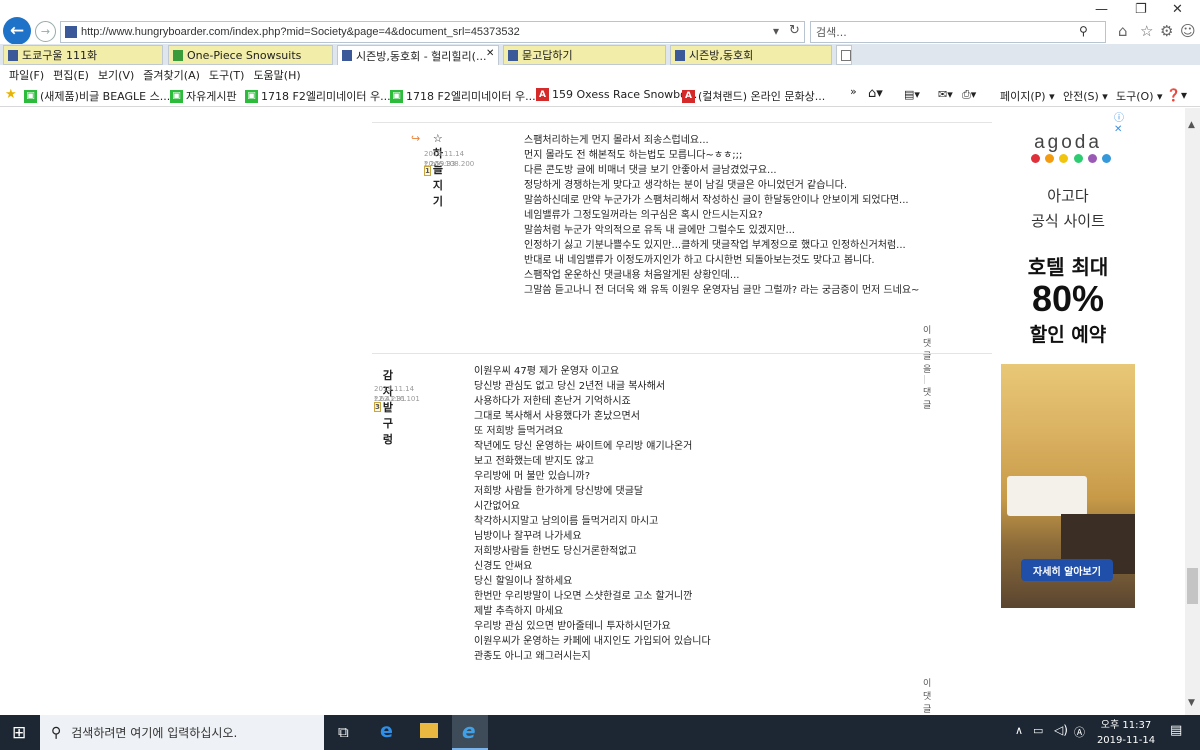 The image size is (1200, 750). I want to click on file-explorer-icon, so click(429, 730).